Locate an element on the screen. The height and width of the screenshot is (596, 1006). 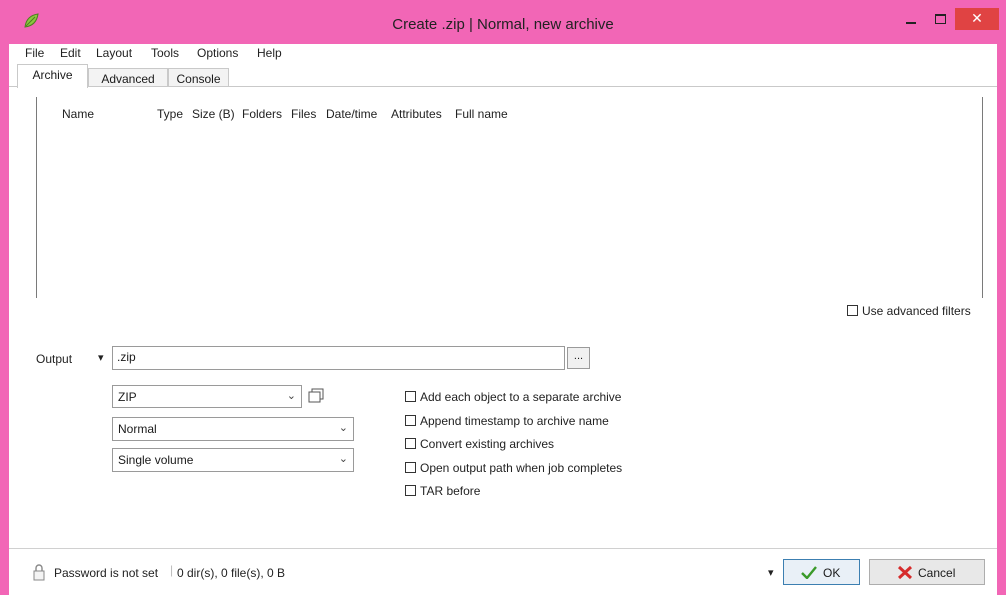
minimize-icon is located at coordinates (911, 23).